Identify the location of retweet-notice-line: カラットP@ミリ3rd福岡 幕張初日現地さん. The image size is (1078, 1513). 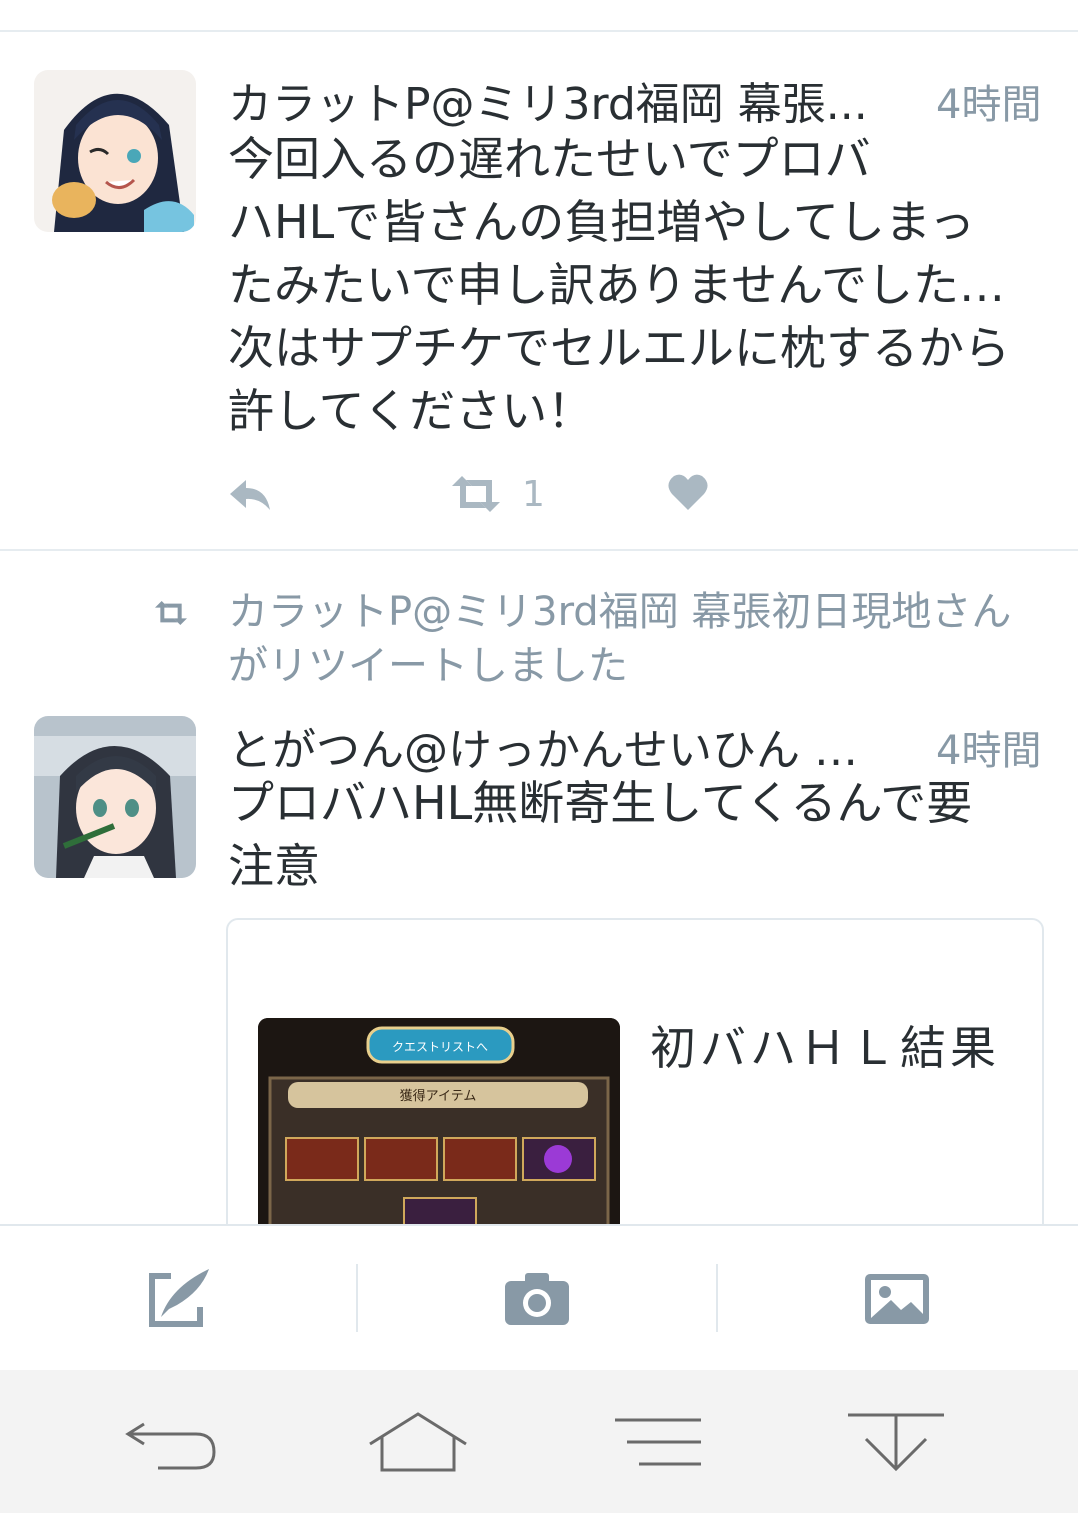
(619, 612).